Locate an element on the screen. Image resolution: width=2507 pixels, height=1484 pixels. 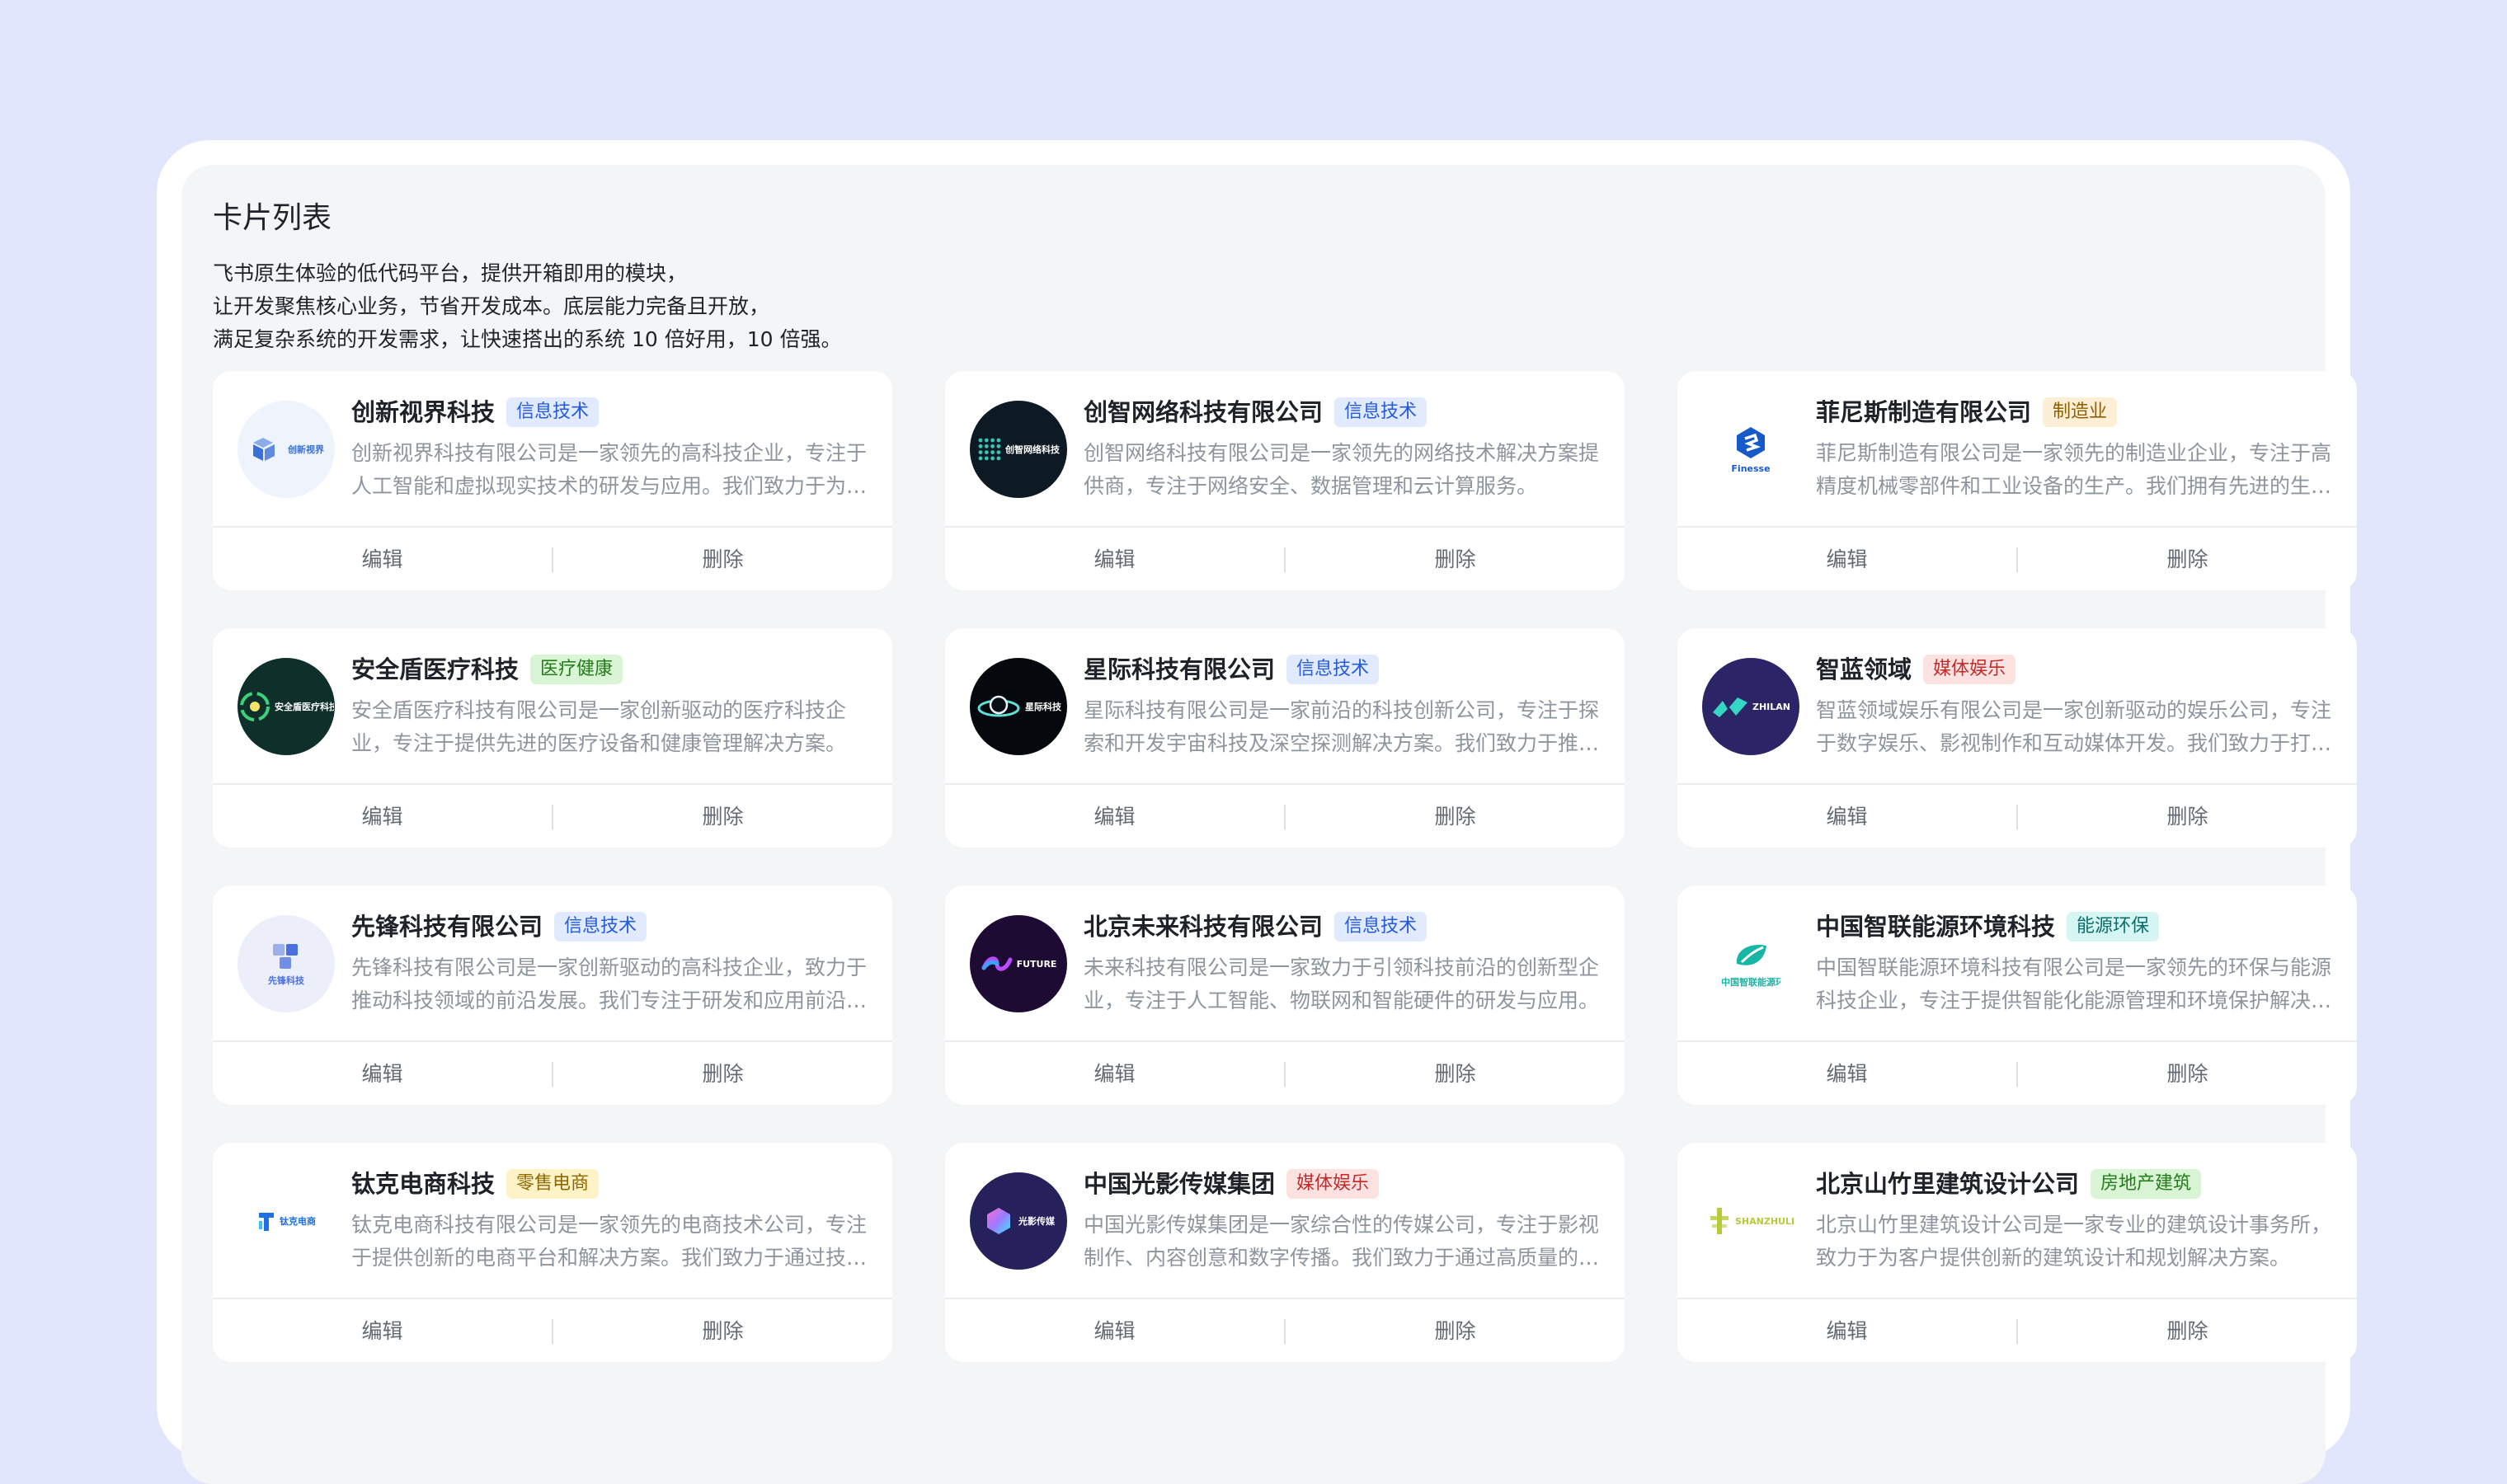
card-header: 钛克电商科技 零售电商 is located at coordinates (475, 1183).